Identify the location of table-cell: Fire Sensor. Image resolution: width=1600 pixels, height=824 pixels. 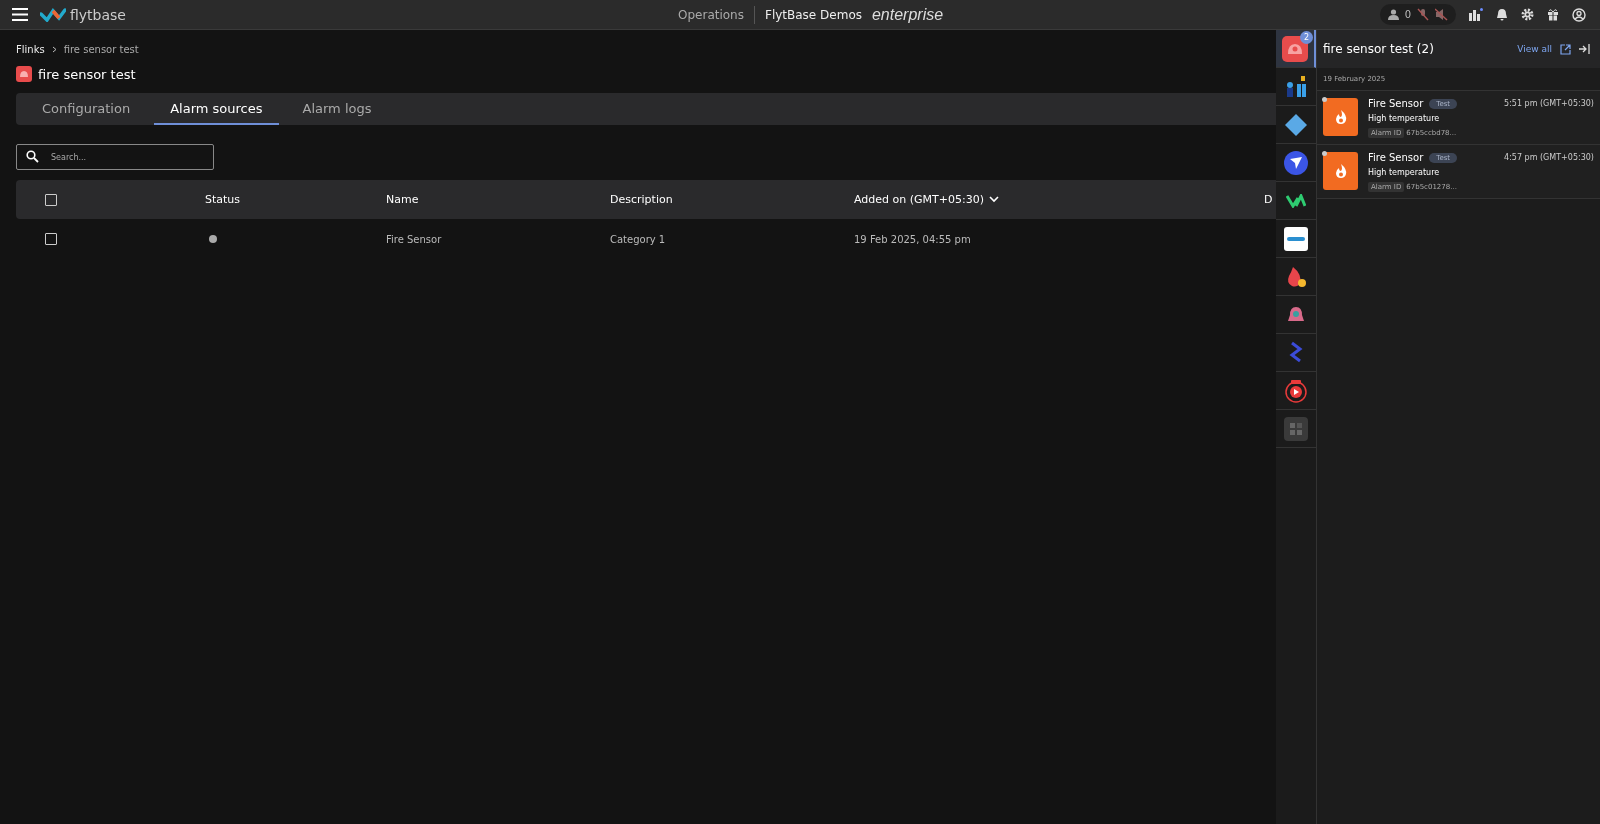
(414, 239).